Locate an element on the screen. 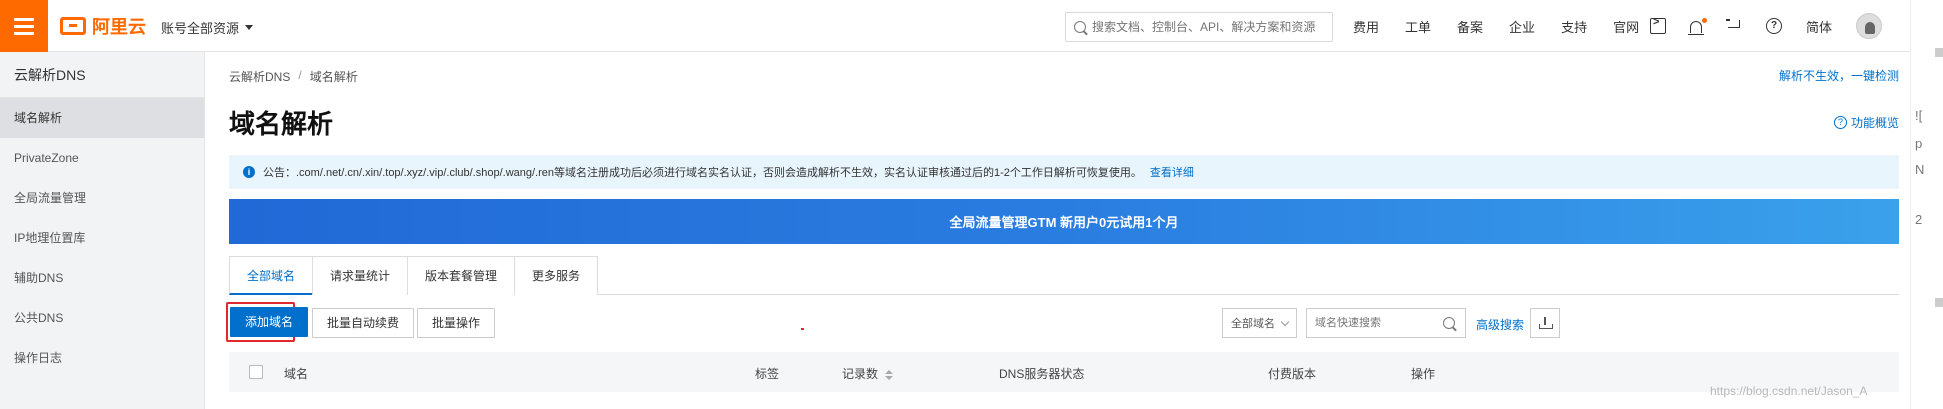 This screenshot has width=1943, height=409. domain-filter-select: 全部域名 is located at coordinates (1259, 323).